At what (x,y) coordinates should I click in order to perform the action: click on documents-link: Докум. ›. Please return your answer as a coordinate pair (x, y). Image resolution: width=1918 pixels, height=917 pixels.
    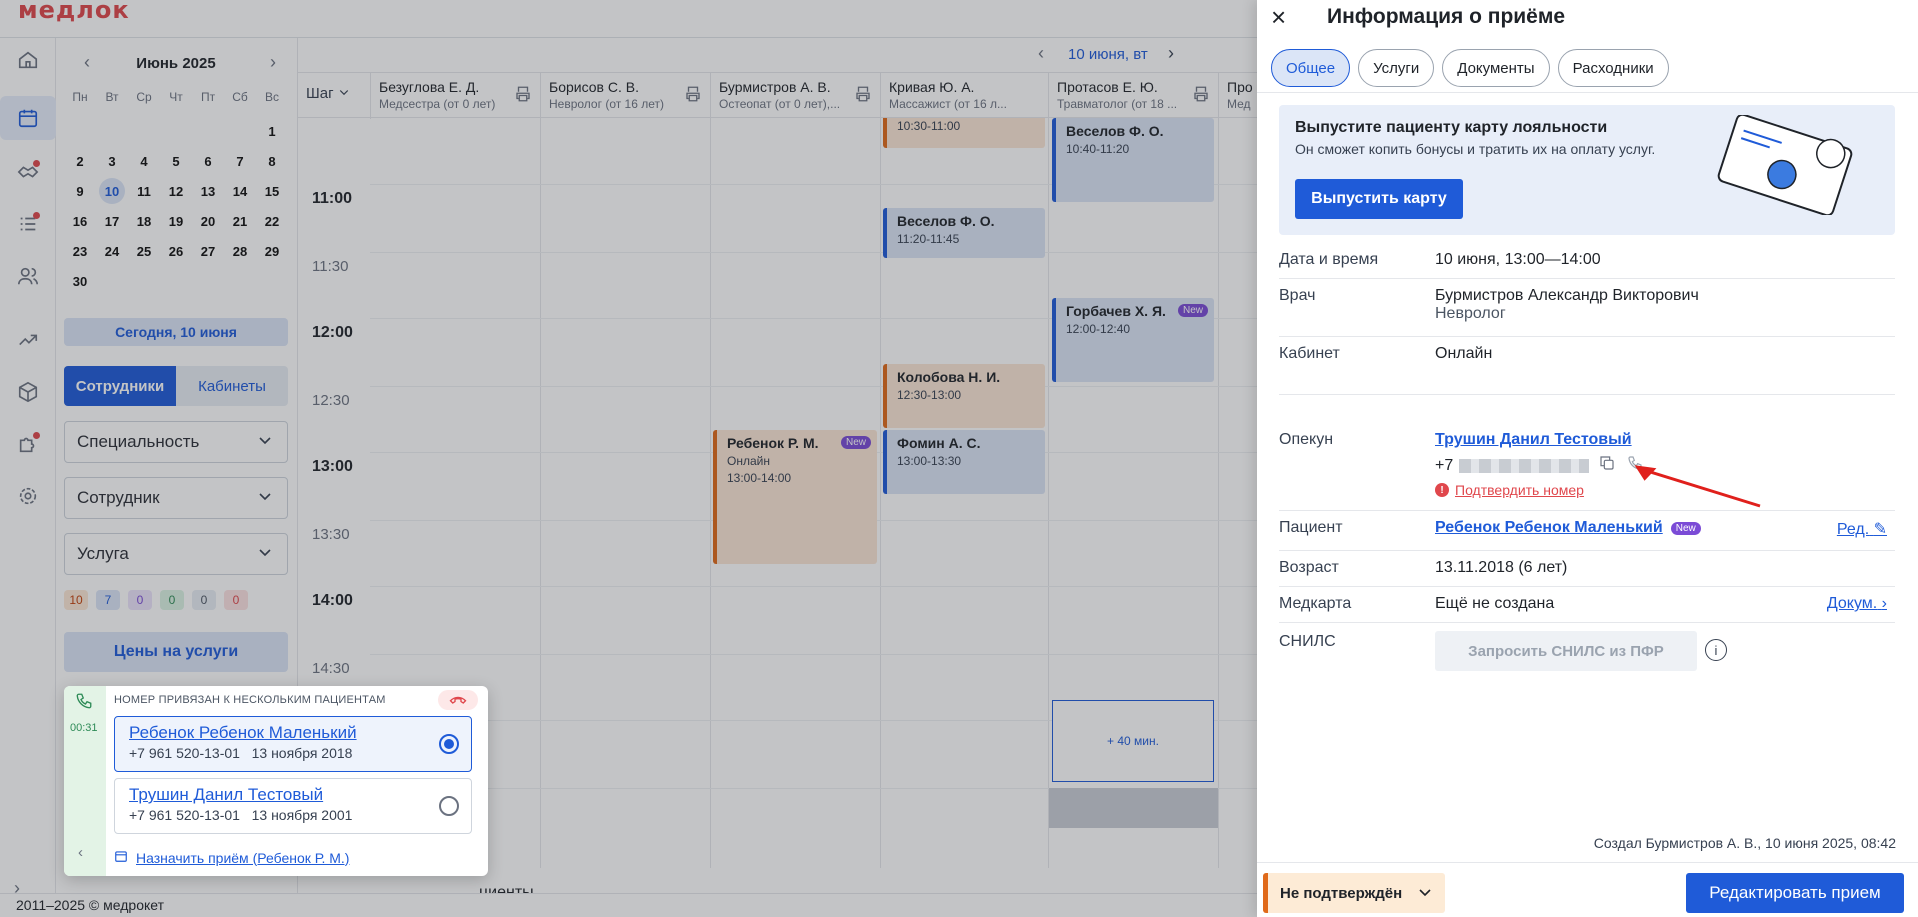
    Looking at the image, I should click on (1857, 604).